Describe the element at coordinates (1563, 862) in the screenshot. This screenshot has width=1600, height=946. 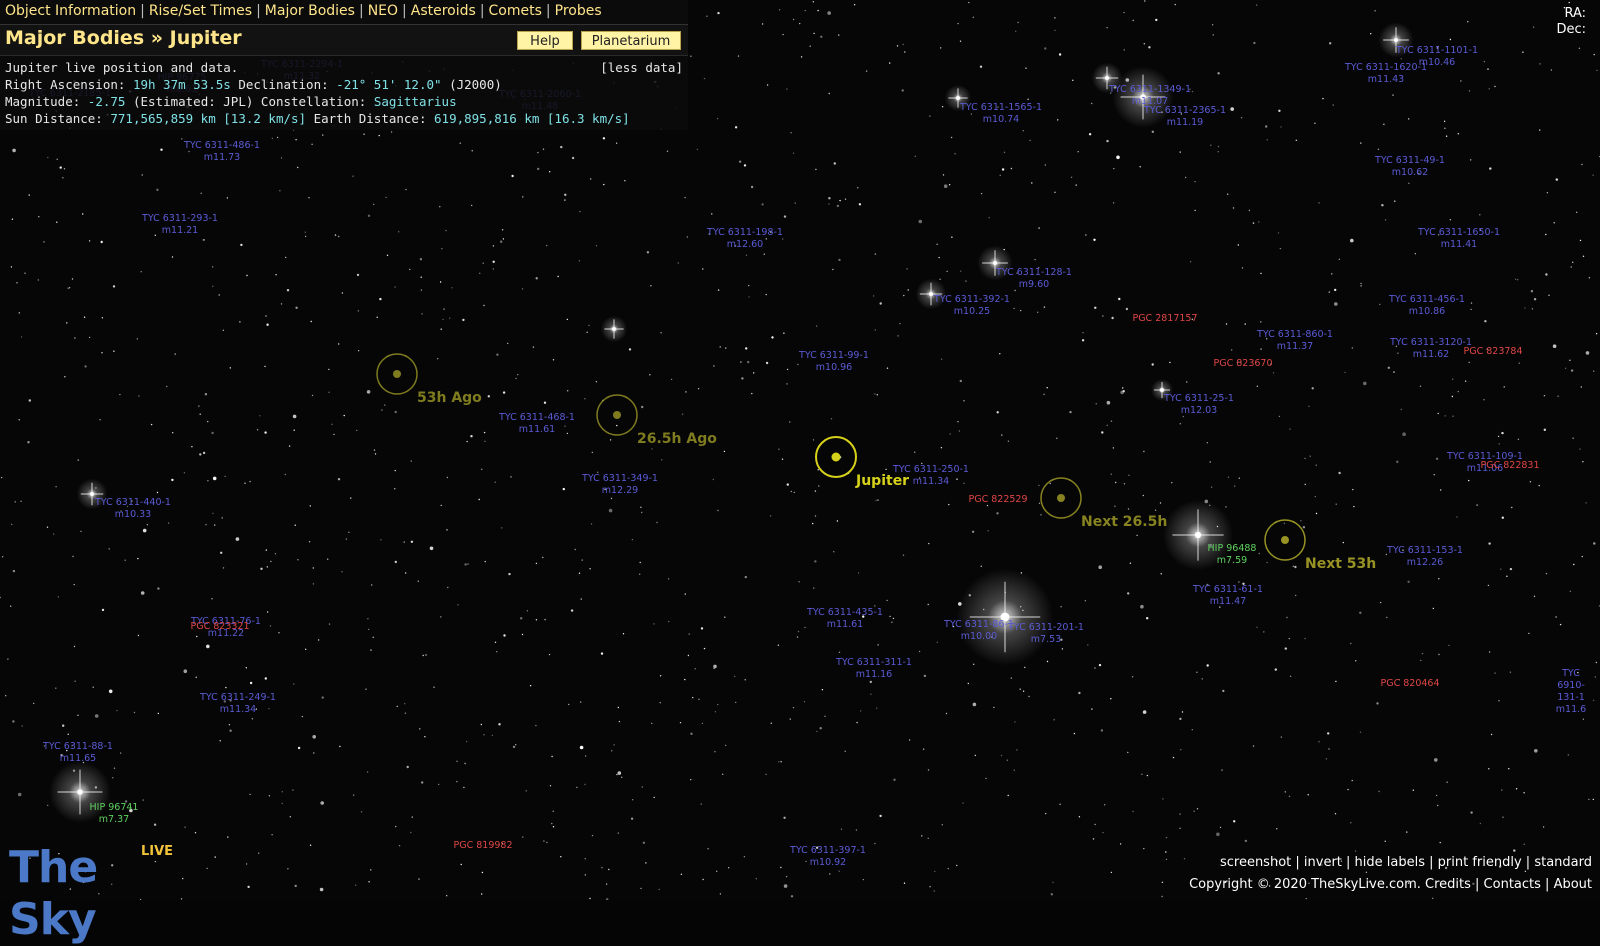
I see `view-option-standard: standard` at that location.